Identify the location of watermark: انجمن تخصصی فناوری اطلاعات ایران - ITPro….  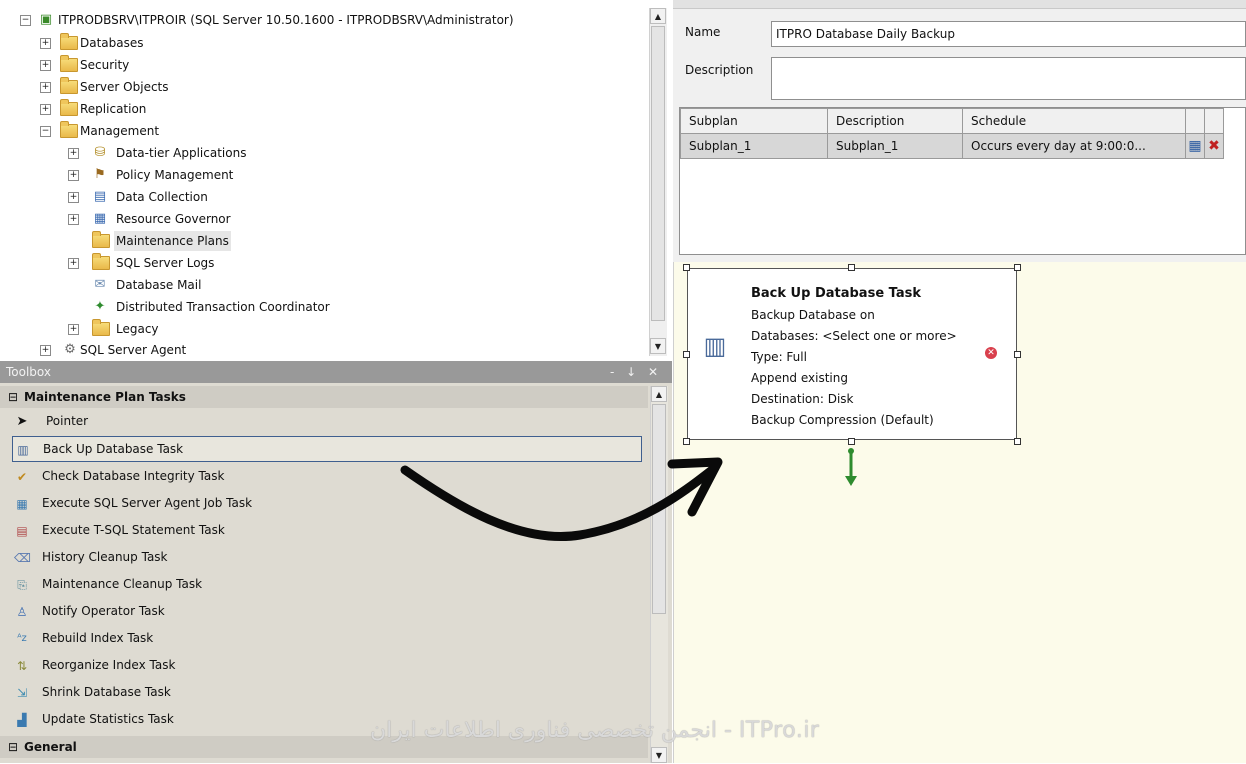
(595, 730).